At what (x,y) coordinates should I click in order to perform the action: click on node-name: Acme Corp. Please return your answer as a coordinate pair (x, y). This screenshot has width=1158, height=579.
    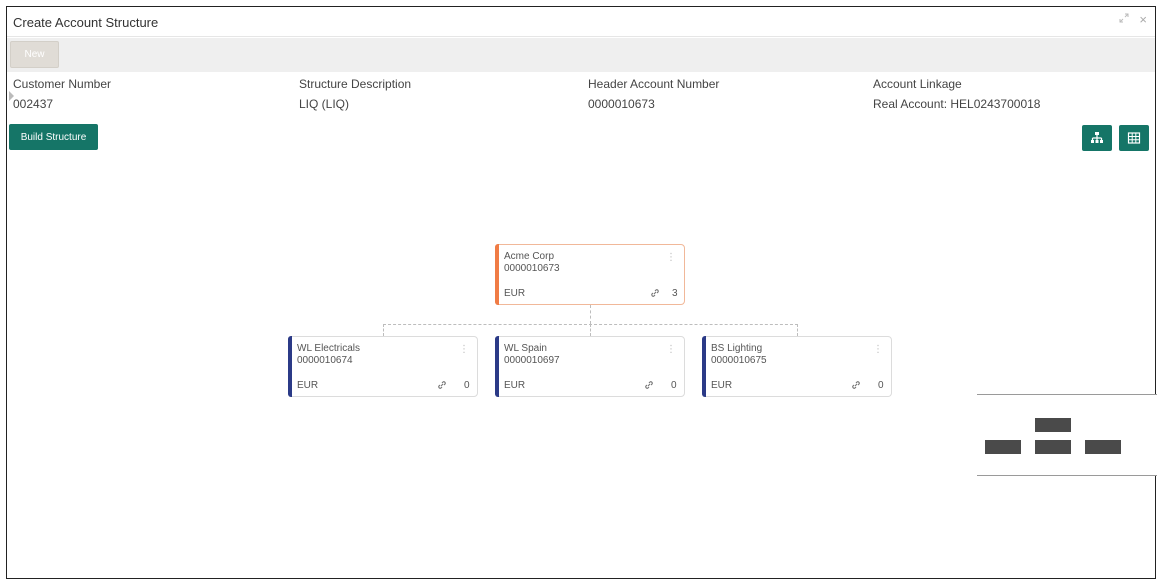
    Looking at the image, I should click on (529, 256).